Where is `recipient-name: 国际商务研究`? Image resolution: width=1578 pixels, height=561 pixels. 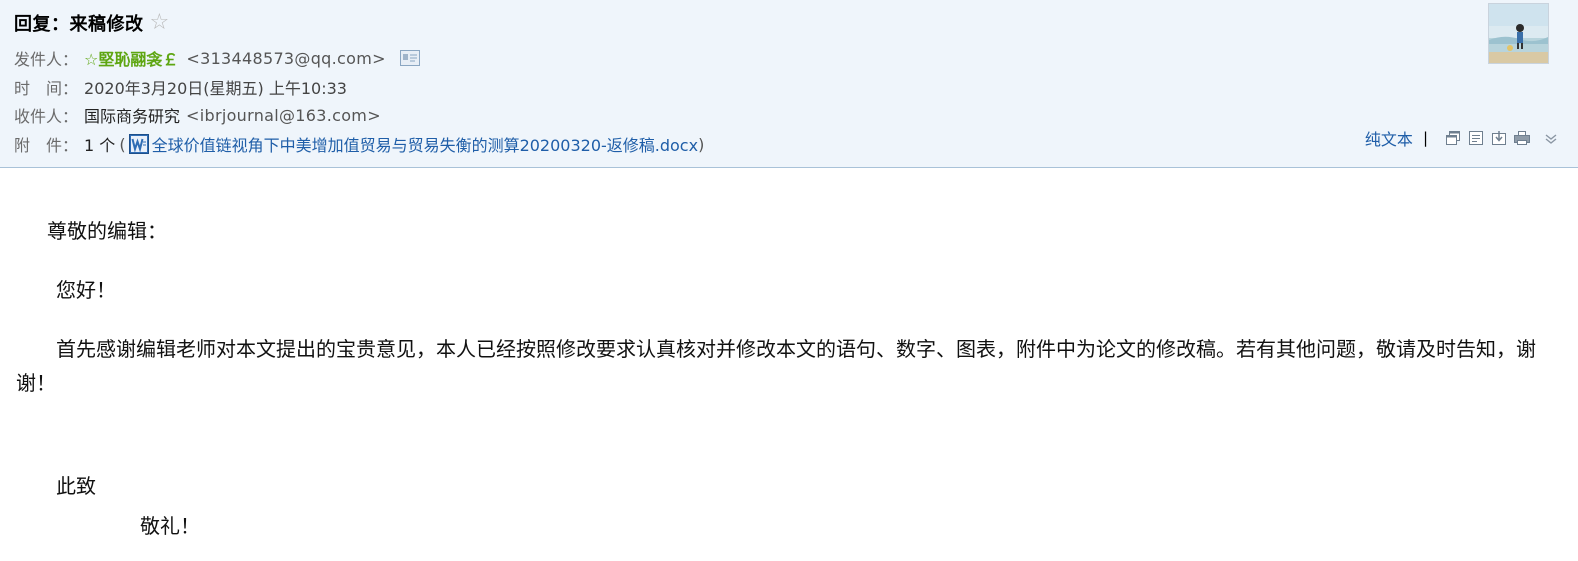 recipient-name: 国际商务研究 is located at coordinates (132, 115).